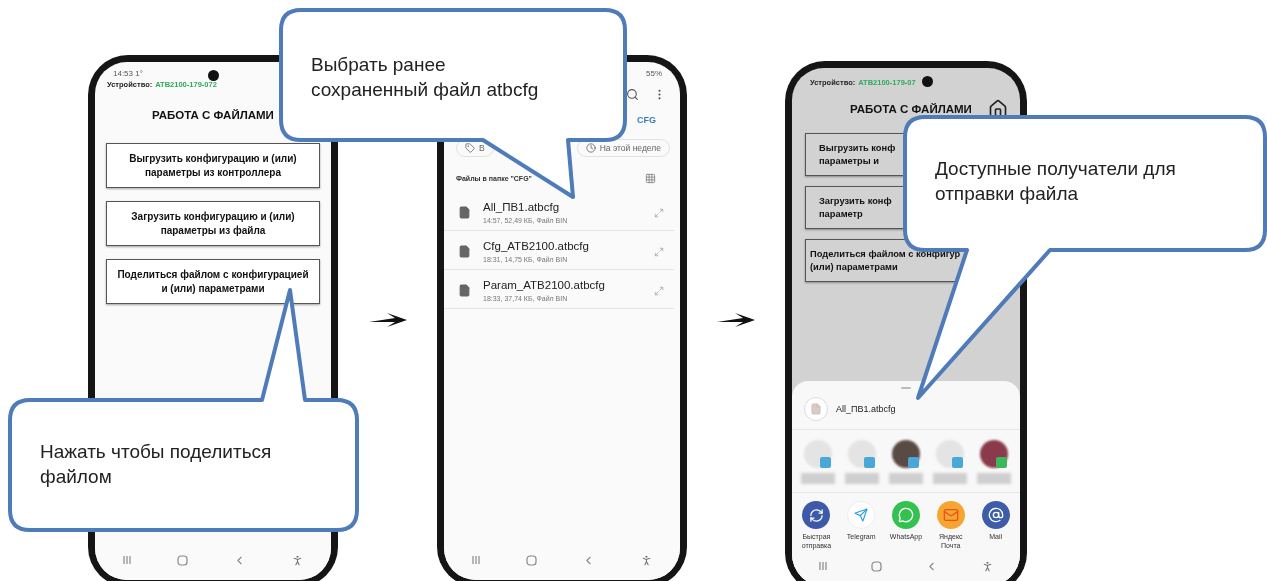  What do you see at coordinates (128, 73) in the screenshot?
I see `status-time: 14:53 1°` at bounding box center [128, 73].